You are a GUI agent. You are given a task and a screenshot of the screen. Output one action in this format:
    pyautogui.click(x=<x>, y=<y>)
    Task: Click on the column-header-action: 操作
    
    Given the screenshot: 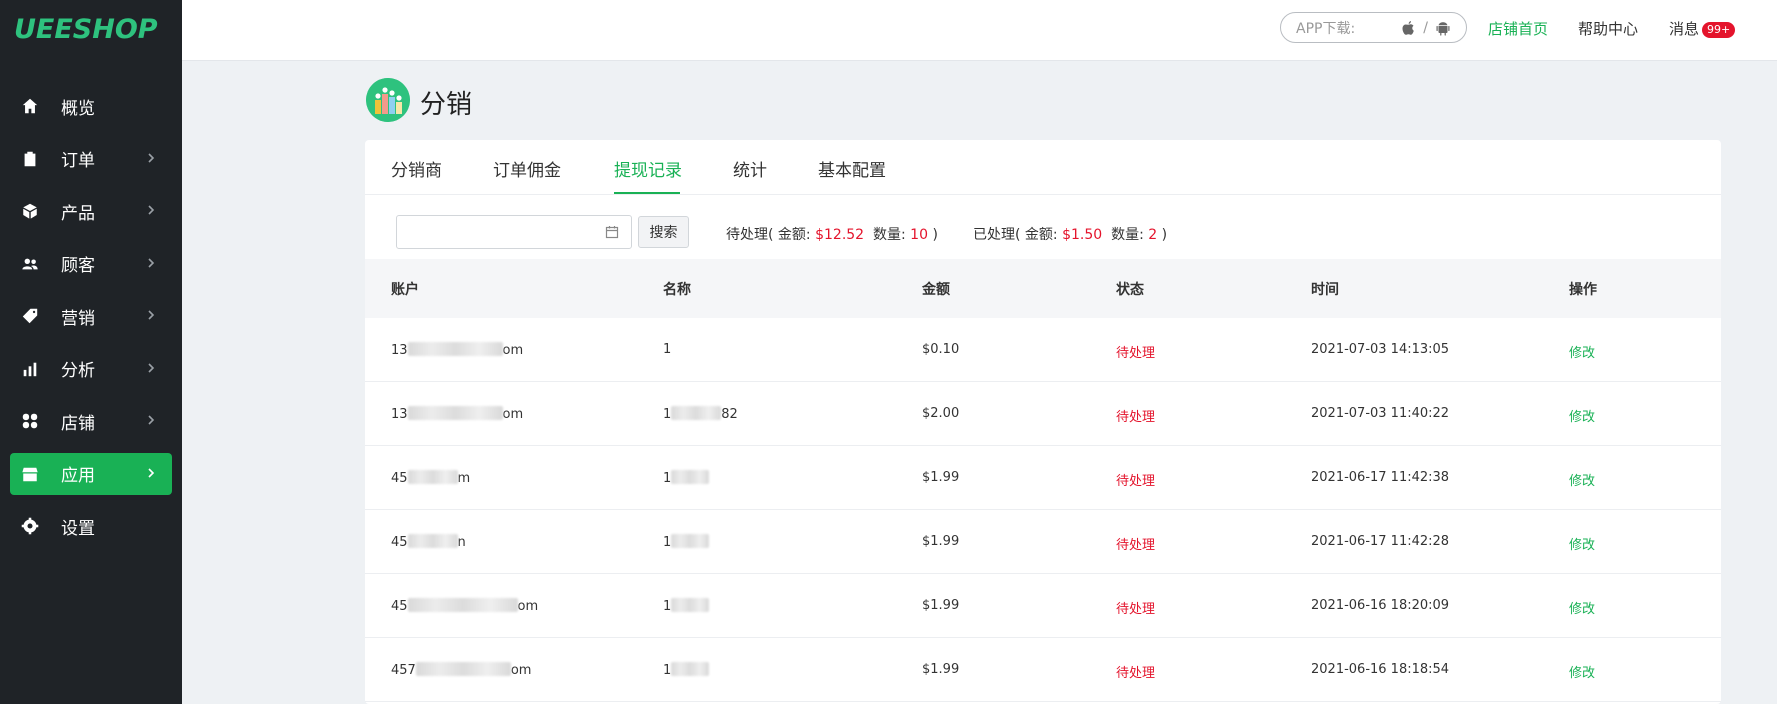 What is the action you would take?
    pyautogui.click(x=1583, y=290)
    